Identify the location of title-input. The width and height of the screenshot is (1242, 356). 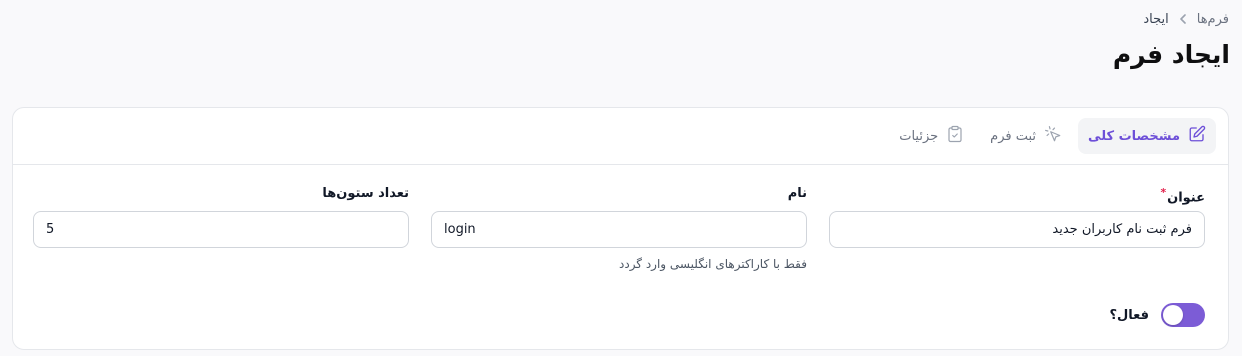
(1017, 229).